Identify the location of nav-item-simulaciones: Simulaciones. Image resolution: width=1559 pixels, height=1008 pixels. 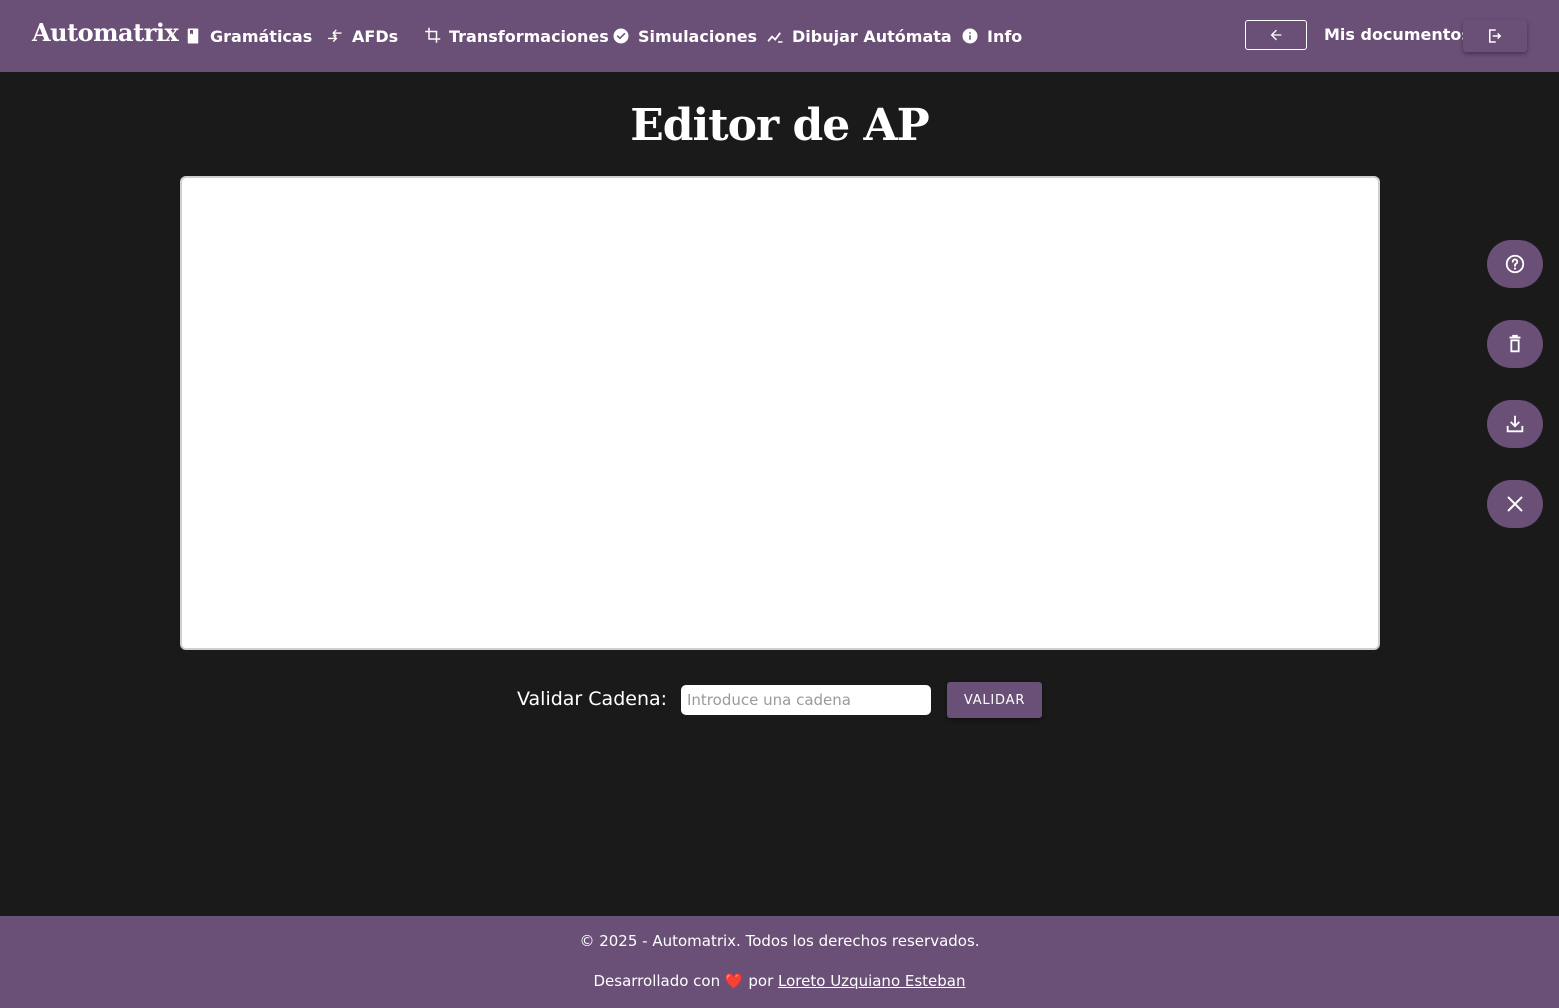
(684, 36).